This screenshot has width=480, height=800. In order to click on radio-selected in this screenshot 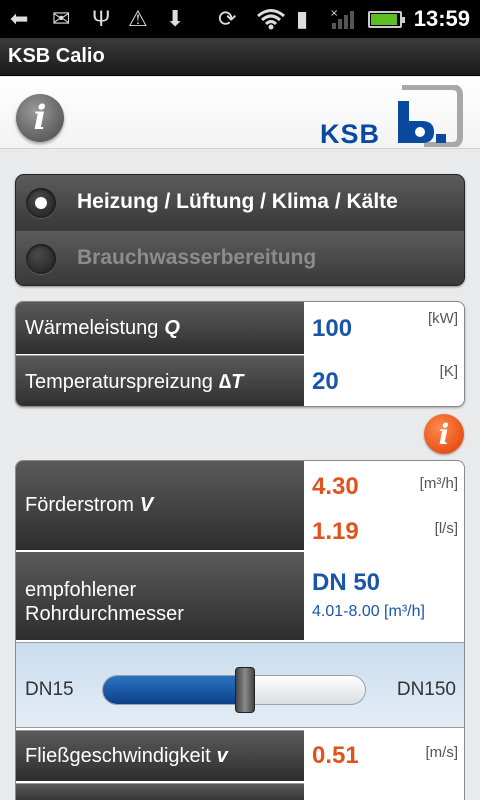, I will do `click(41, 203)`.